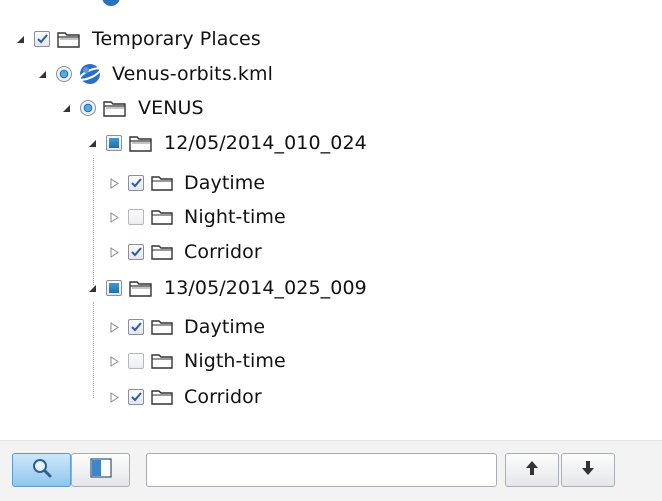  What do you see at coordinates (171, 108) in the screenshot?
I see `tree-node-label: VENUS` at bounding box center [171, 108].